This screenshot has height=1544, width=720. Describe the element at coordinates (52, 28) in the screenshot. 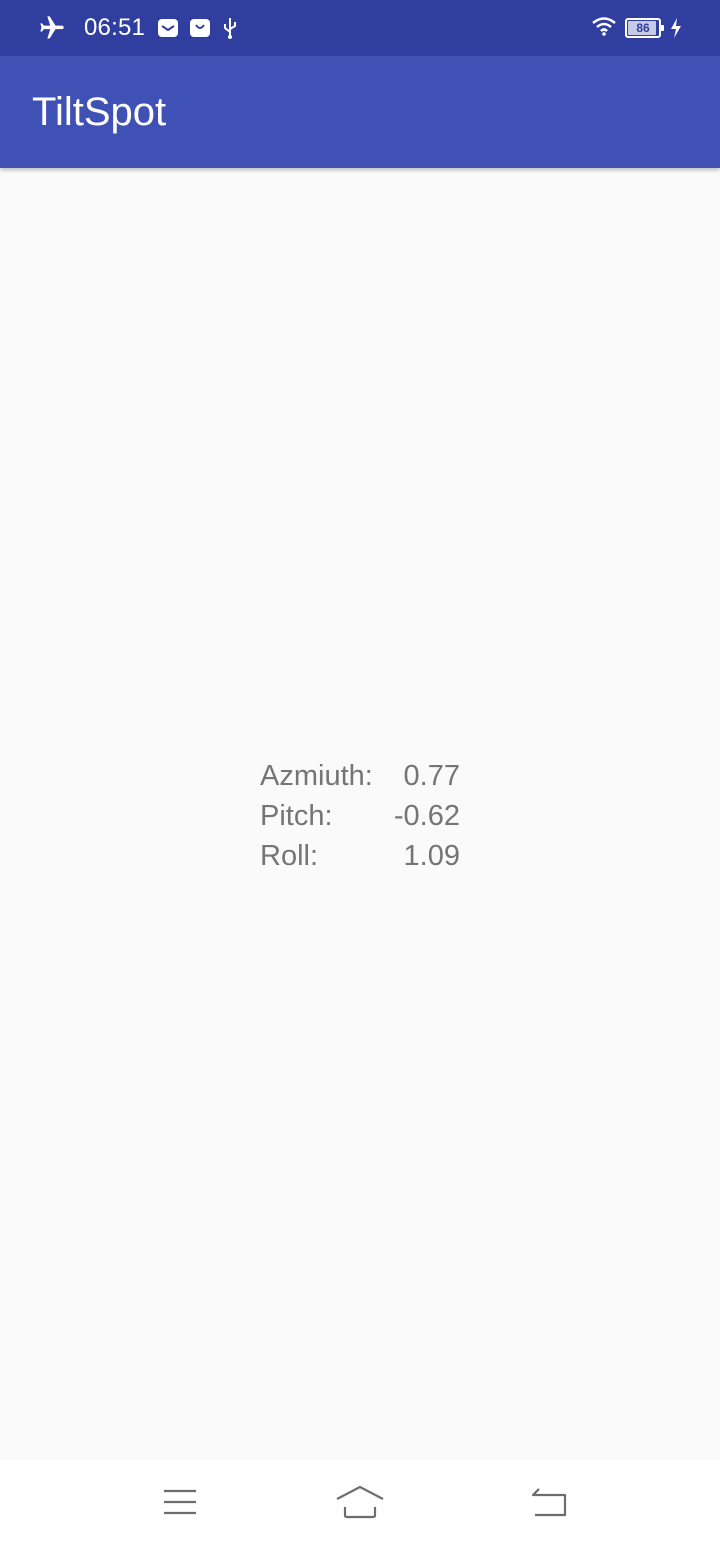

I see `airplane-mode-icon` at that location.